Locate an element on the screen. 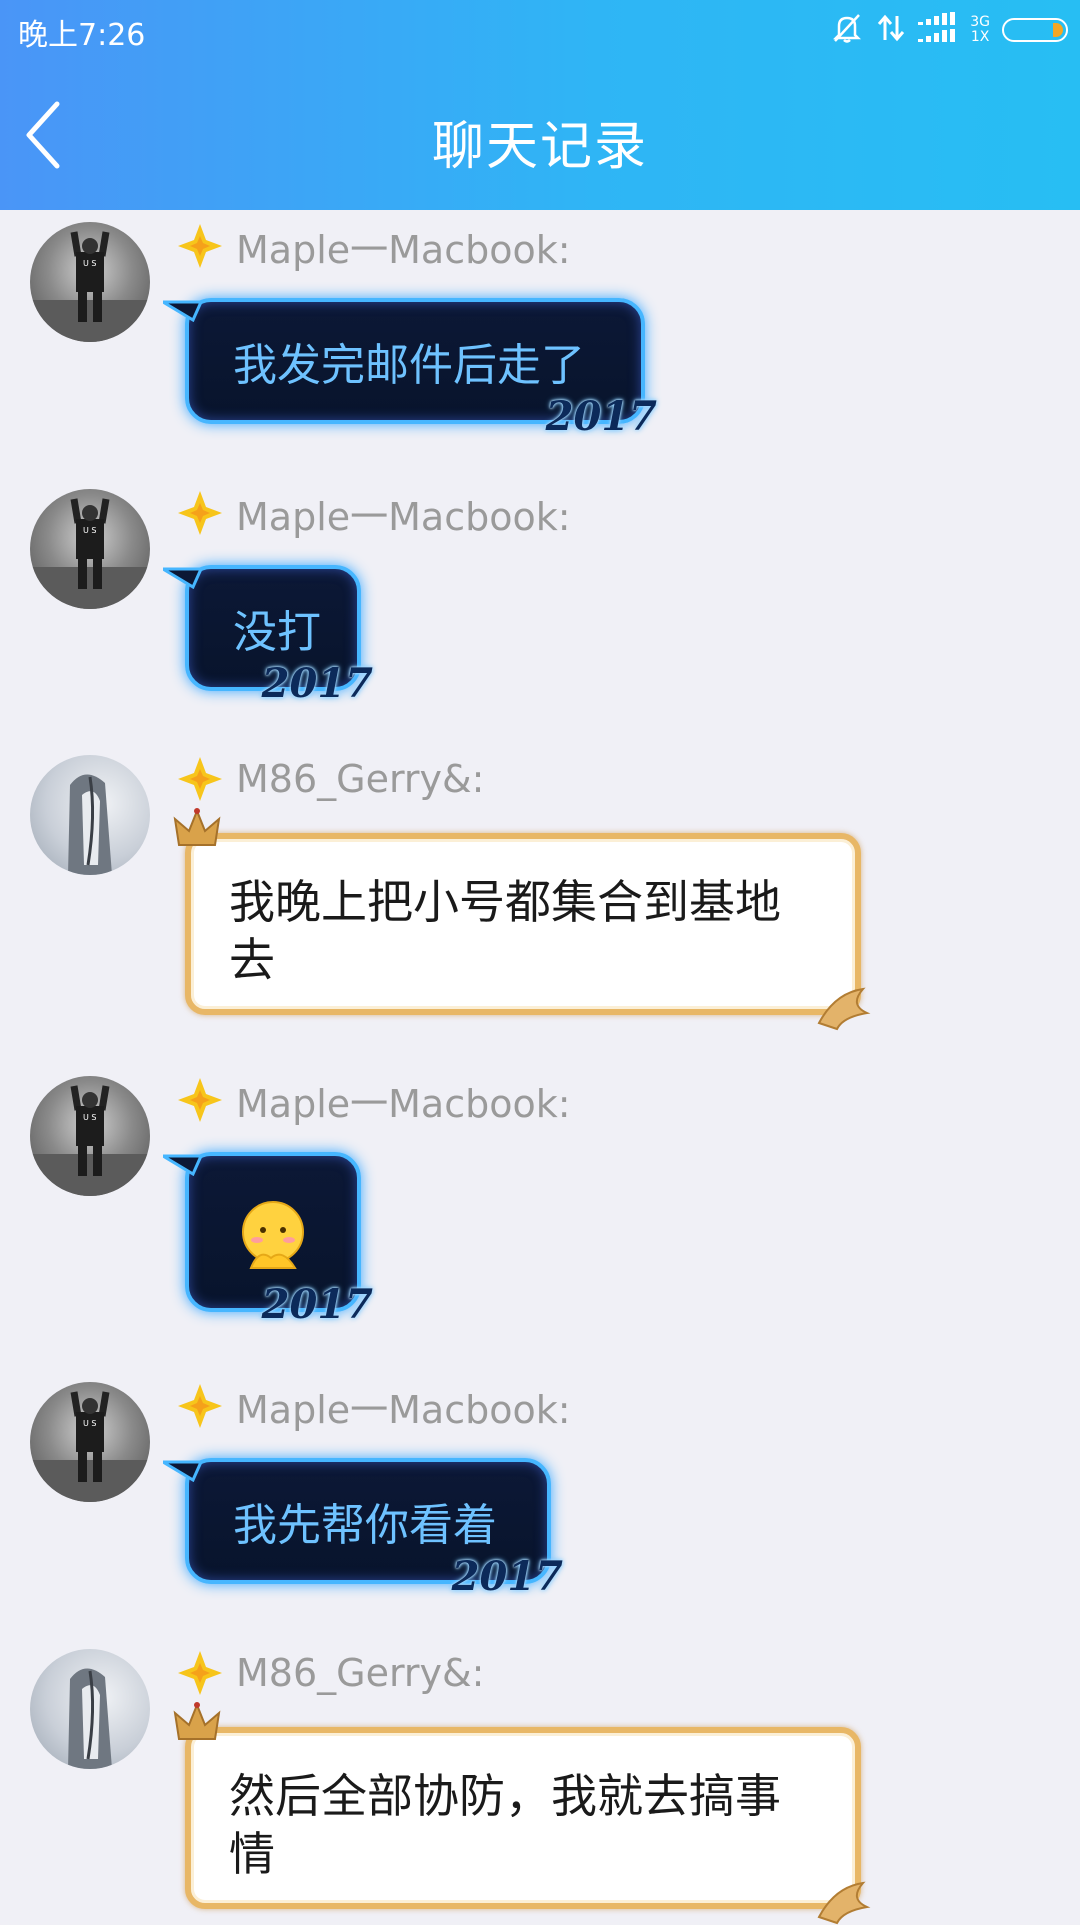 Image resolution: width=1080 pixels, height=1925 pixels. message-bubble: 没打 2017 is located at coordinates (268, 636).